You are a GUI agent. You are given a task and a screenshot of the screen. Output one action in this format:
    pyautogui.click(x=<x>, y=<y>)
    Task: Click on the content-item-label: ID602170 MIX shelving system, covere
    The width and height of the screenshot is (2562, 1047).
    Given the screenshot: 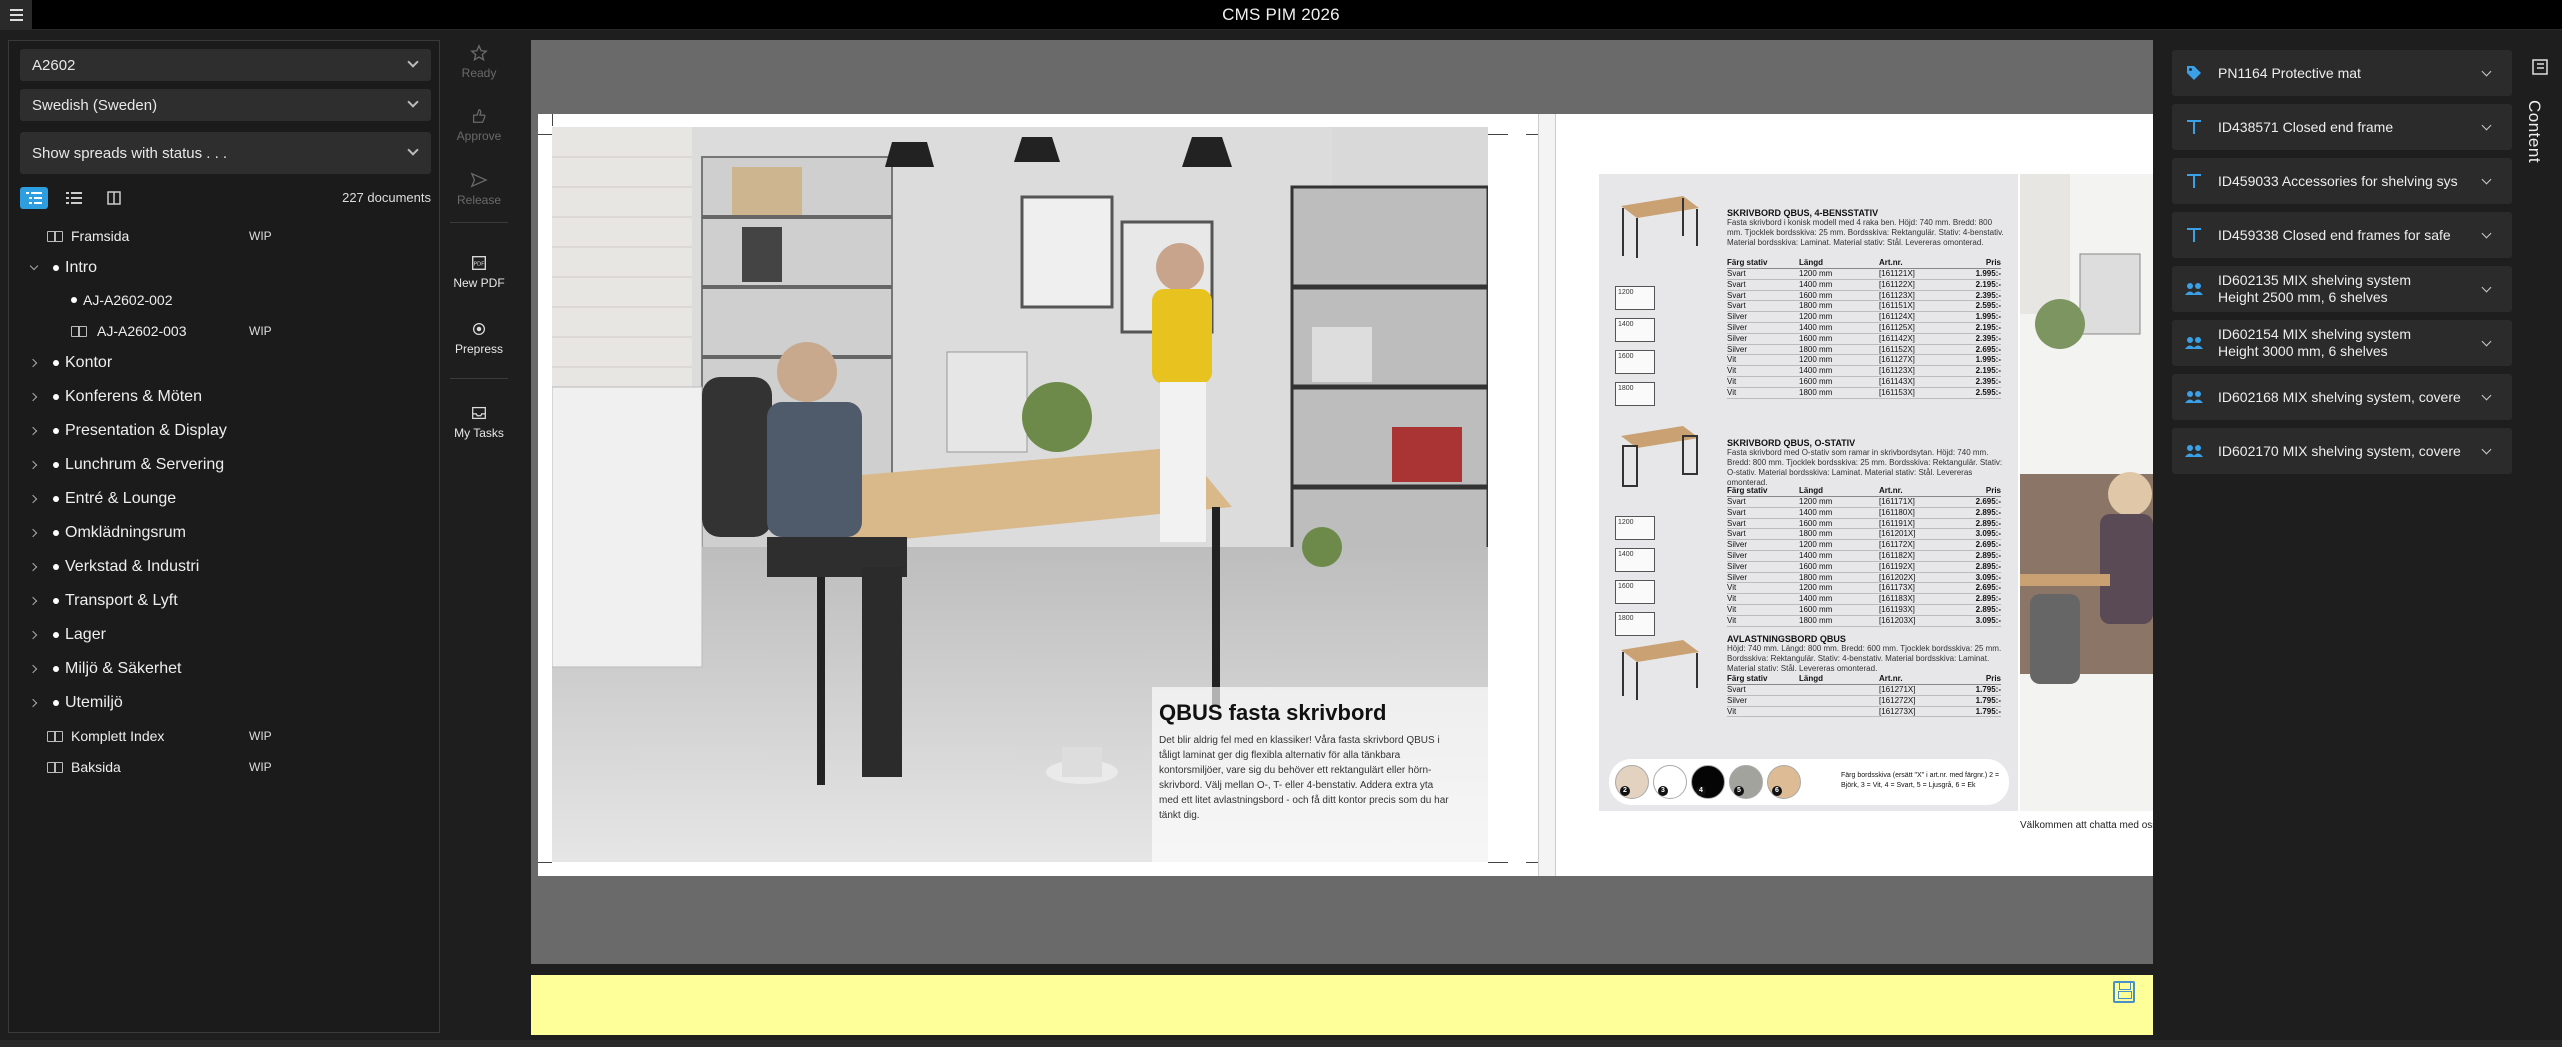 What is the action you would take?
    pyautogui.click(x=2339, y=450)
    